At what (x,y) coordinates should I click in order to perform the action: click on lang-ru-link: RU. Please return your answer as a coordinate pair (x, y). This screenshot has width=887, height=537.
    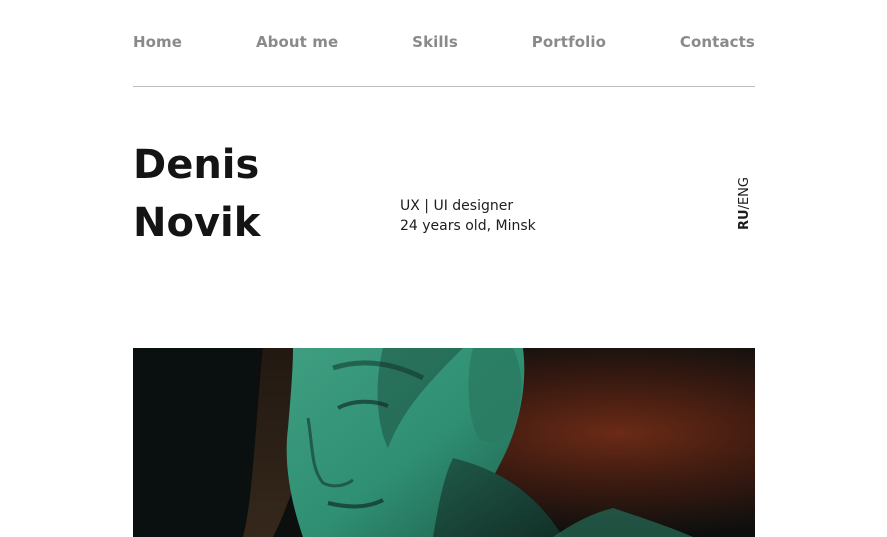
    Looking at the image, I should click on (744, 219).